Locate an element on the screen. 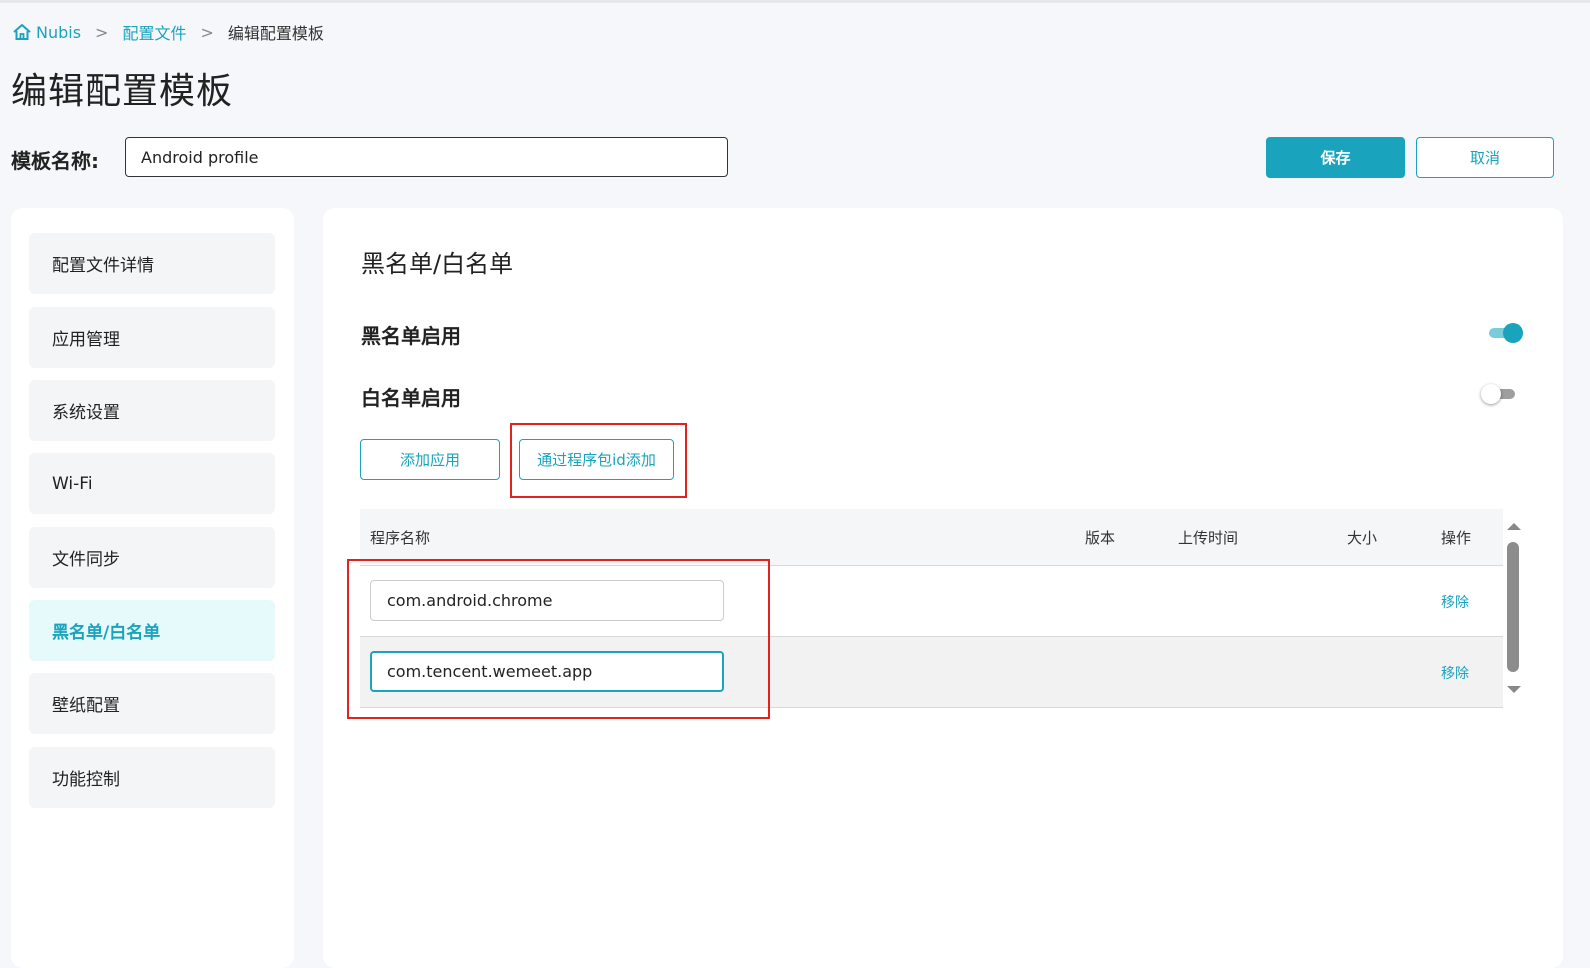  sidebar-item-blacklist-whitelist: 黑名单/白名单 is located at coordinates (152, 630).